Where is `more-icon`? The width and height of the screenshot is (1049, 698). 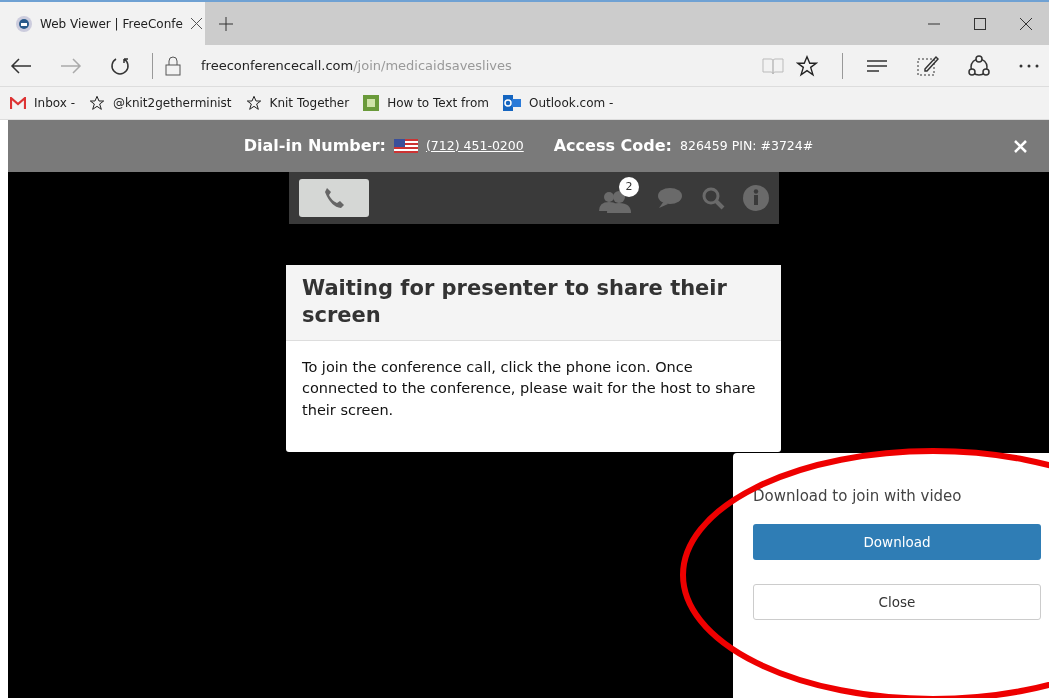
more-icon is located at coordinates (1029, 65).